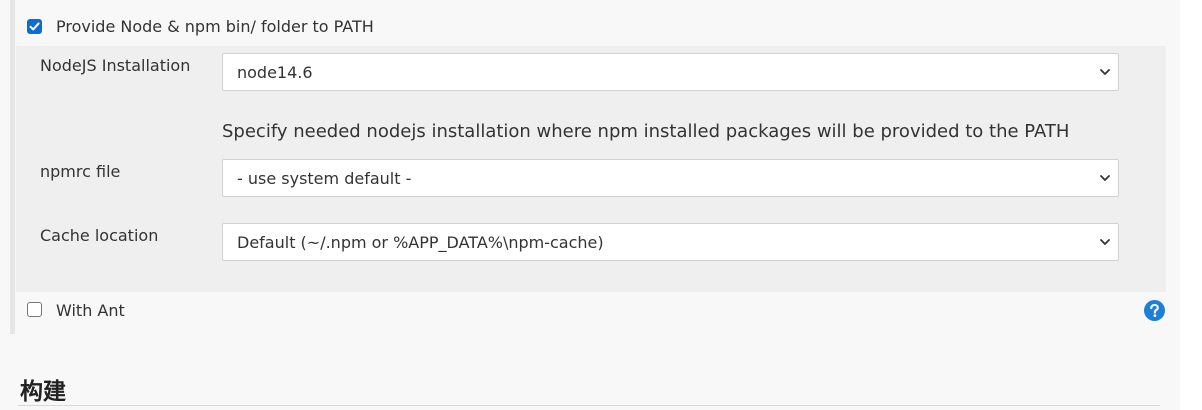 The width and height of the screenshot is (1202, 410). I want to click on checkmark-icon, so click(34, 26).